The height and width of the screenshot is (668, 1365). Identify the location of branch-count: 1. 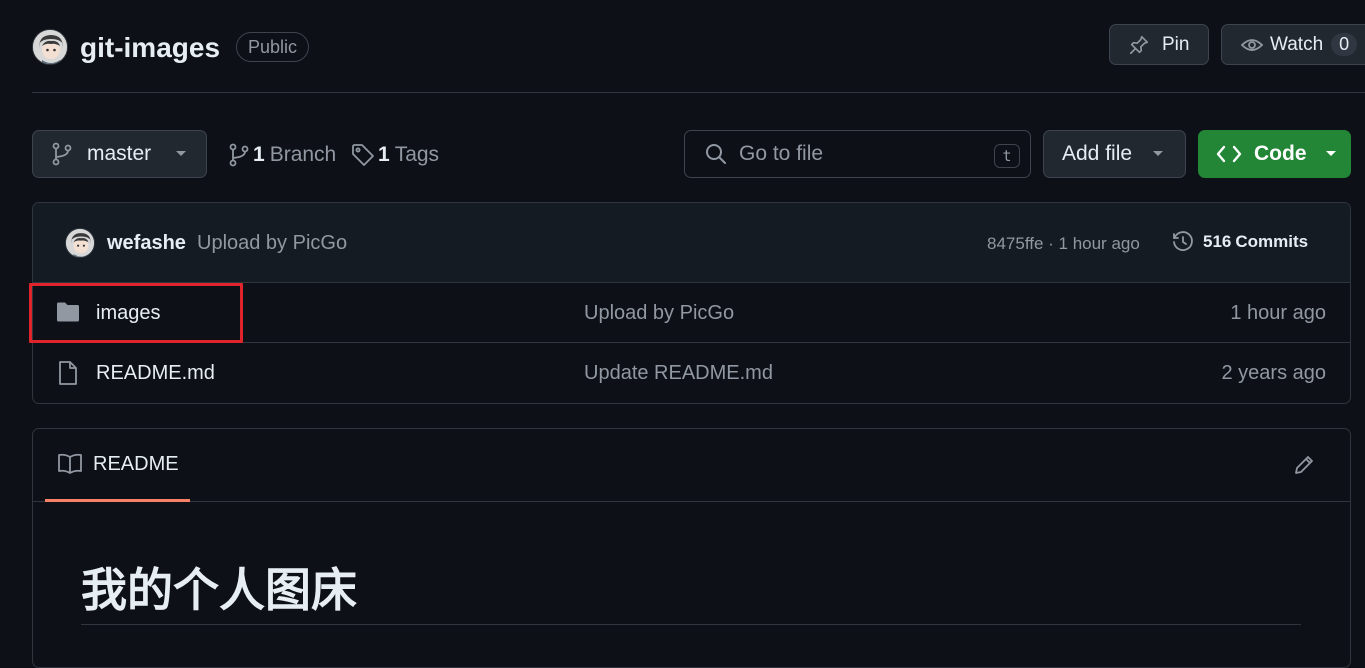
(259, 154).